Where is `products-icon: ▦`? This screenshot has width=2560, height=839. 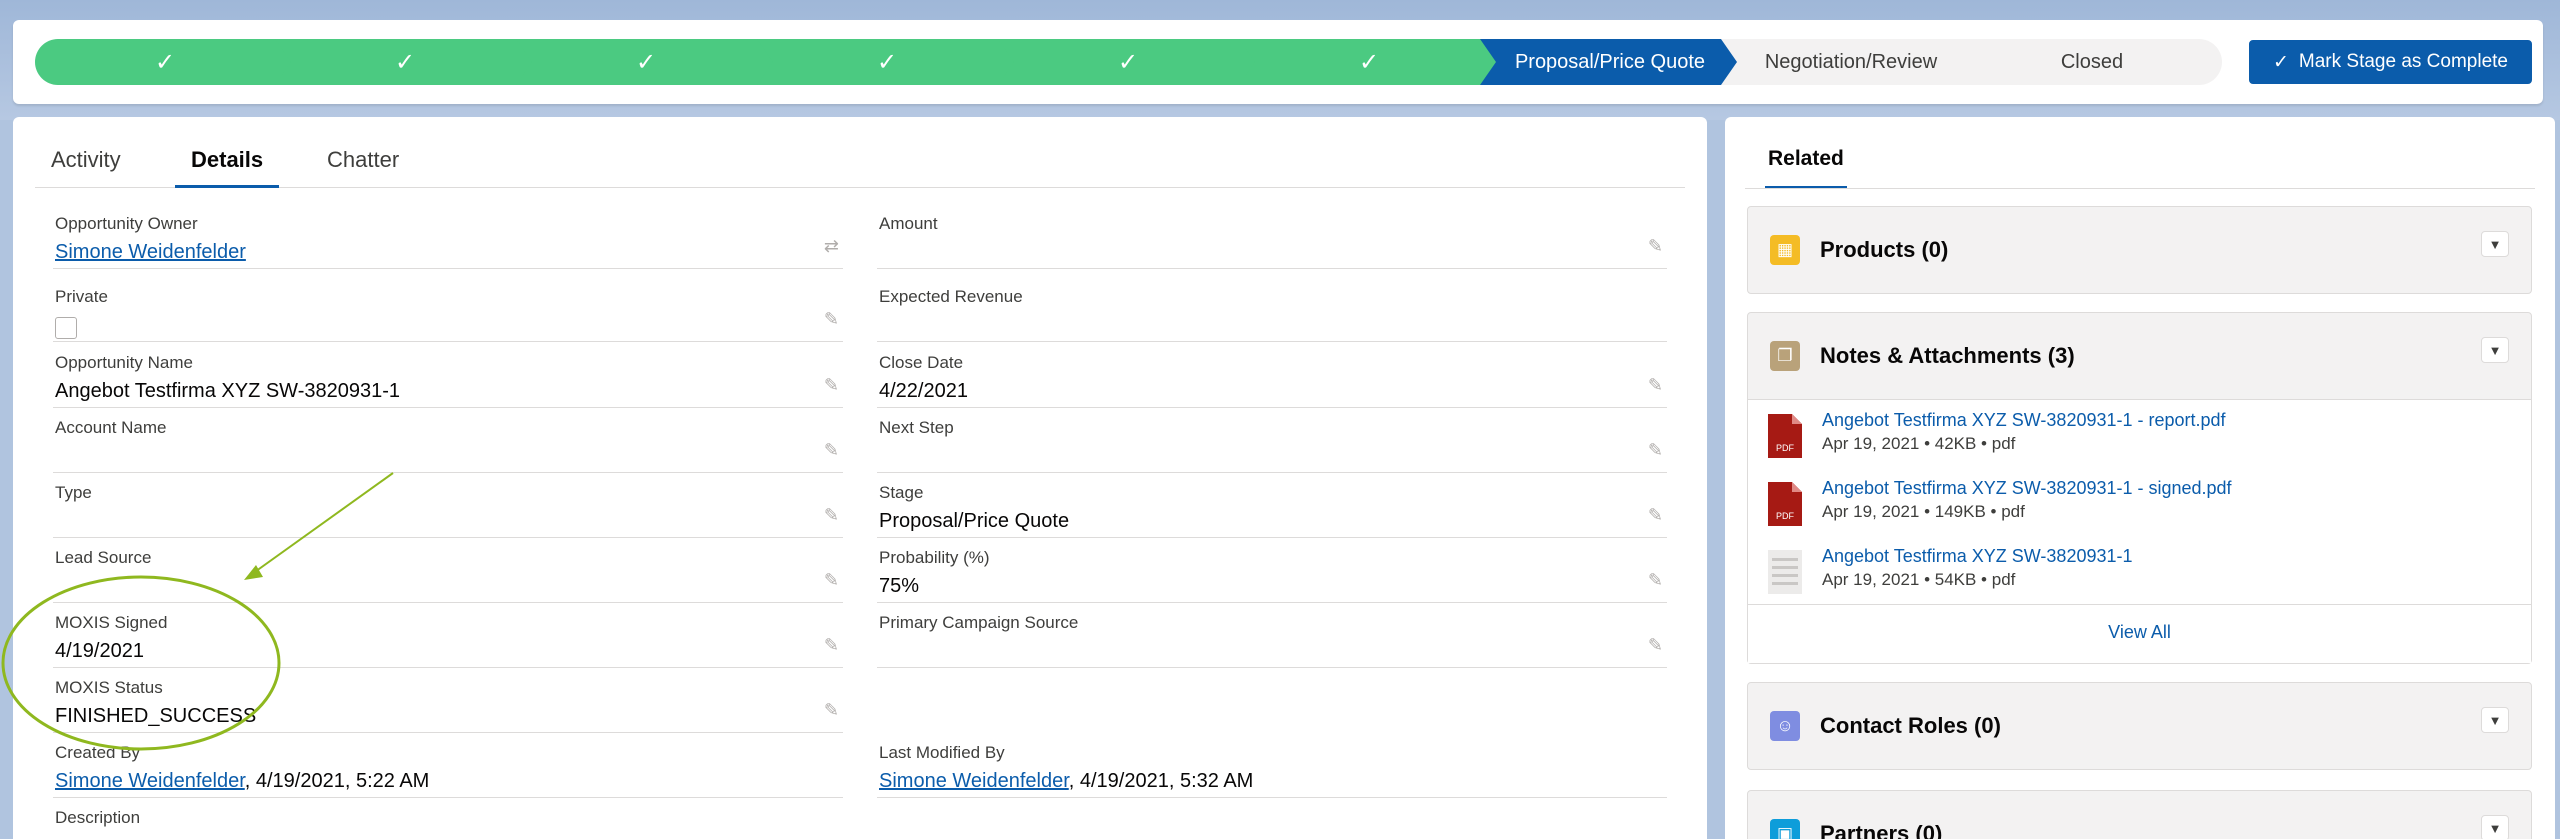 products-icon: ▦ is located at coordinates (1785, 250).